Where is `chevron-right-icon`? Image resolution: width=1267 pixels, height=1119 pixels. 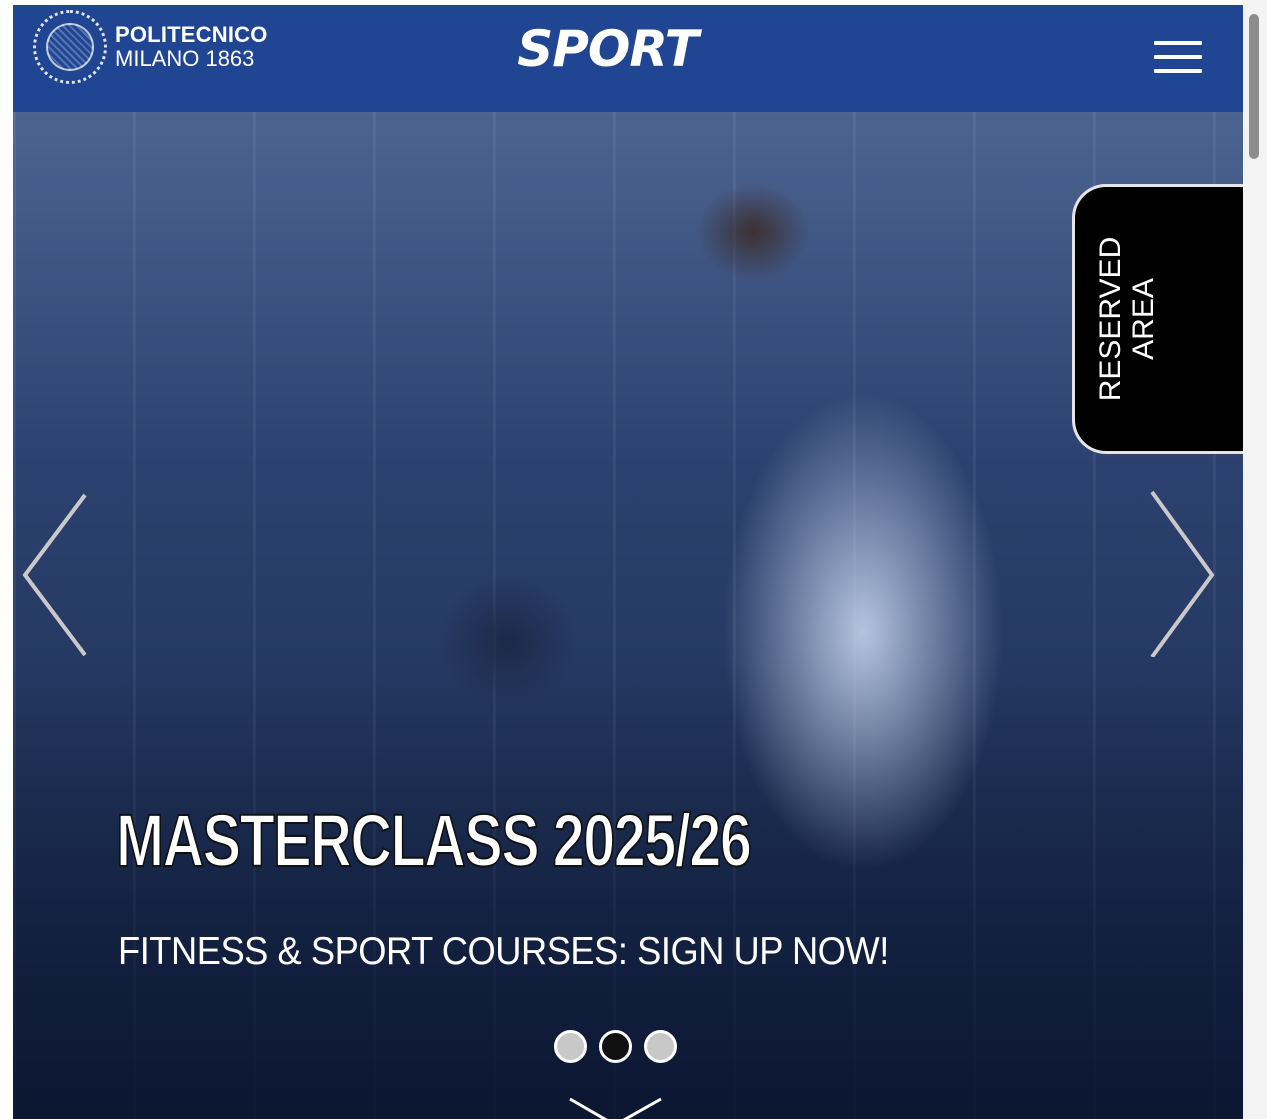 chevron-right-icon is located at coordinates (1183, 572).